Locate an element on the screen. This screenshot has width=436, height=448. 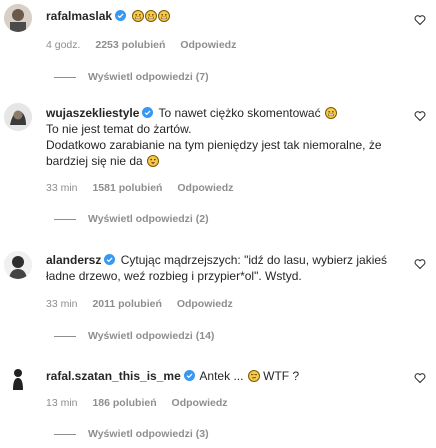
view-replies-button: Wyświetl odpowiedzi (14) is located at coordinates (134, 336).